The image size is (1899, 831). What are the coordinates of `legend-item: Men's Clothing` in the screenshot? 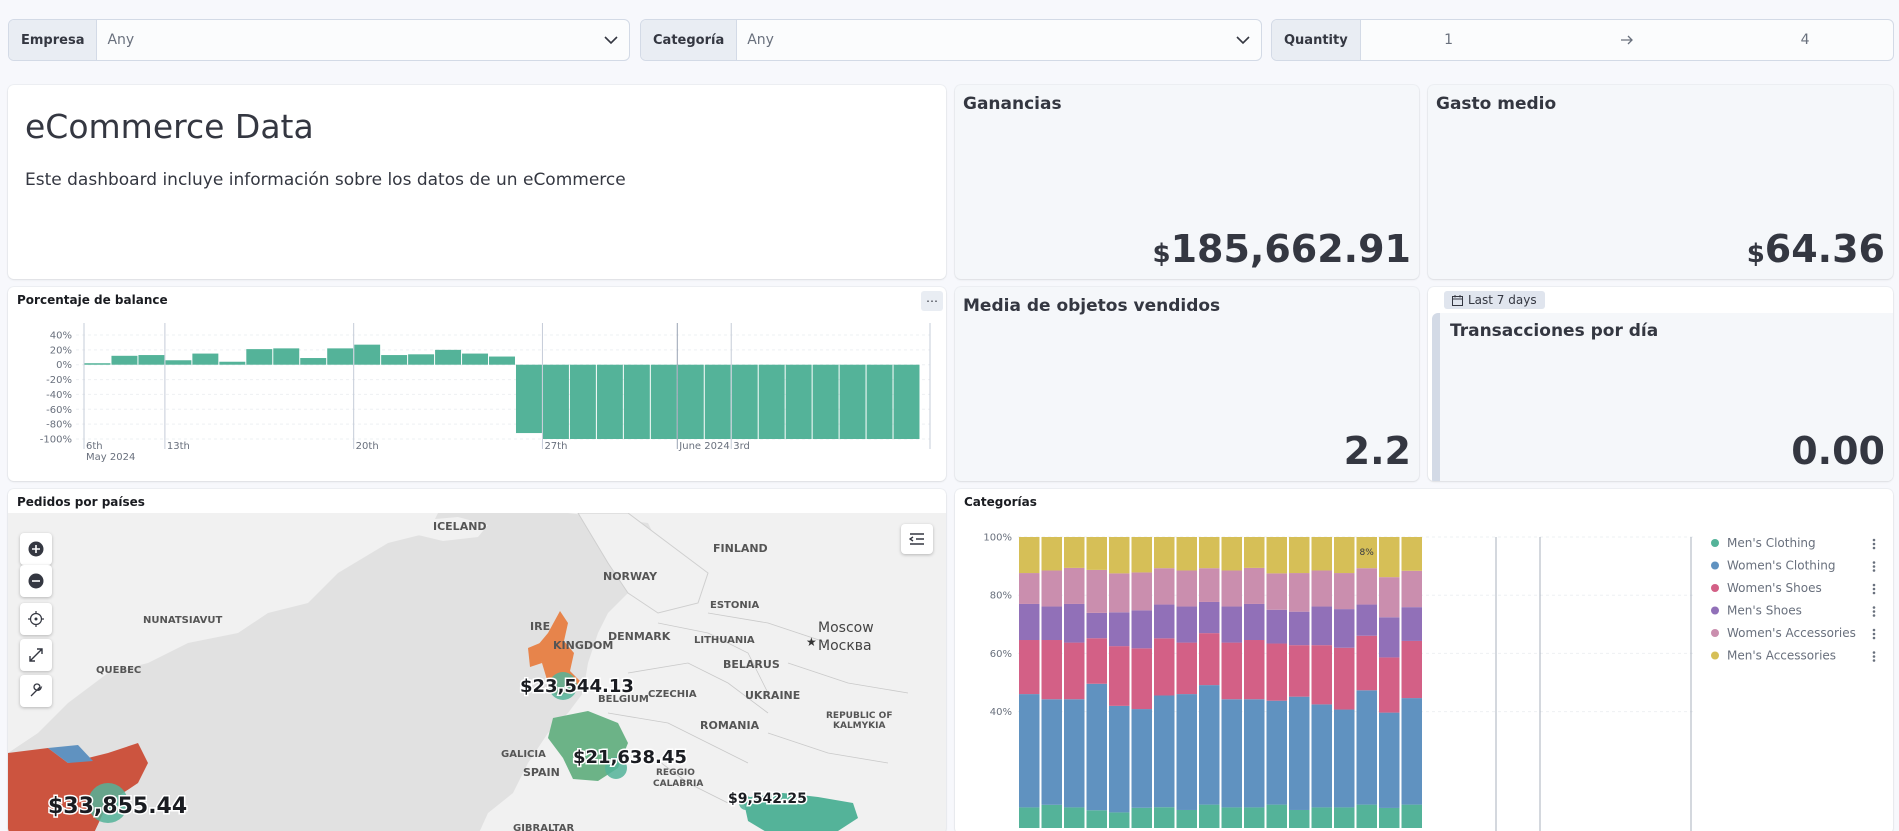 It's located at (1793, 543).